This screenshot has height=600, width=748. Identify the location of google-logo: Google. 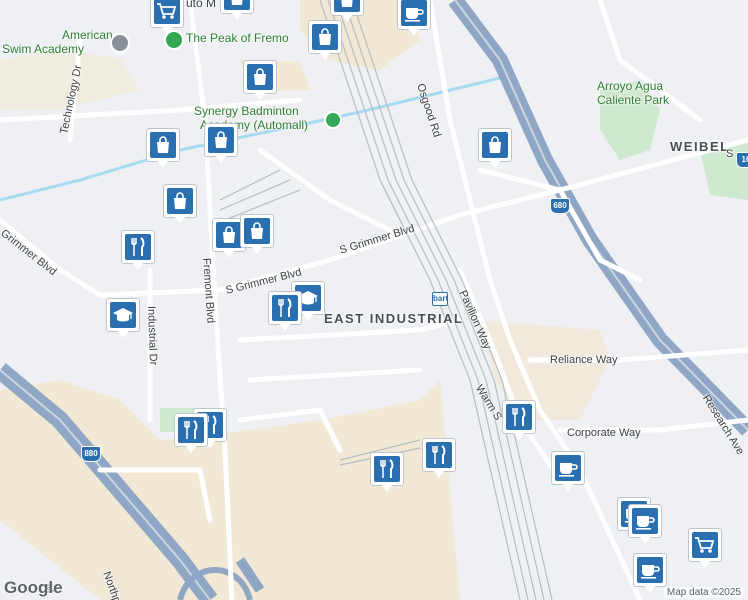
(33, 587).